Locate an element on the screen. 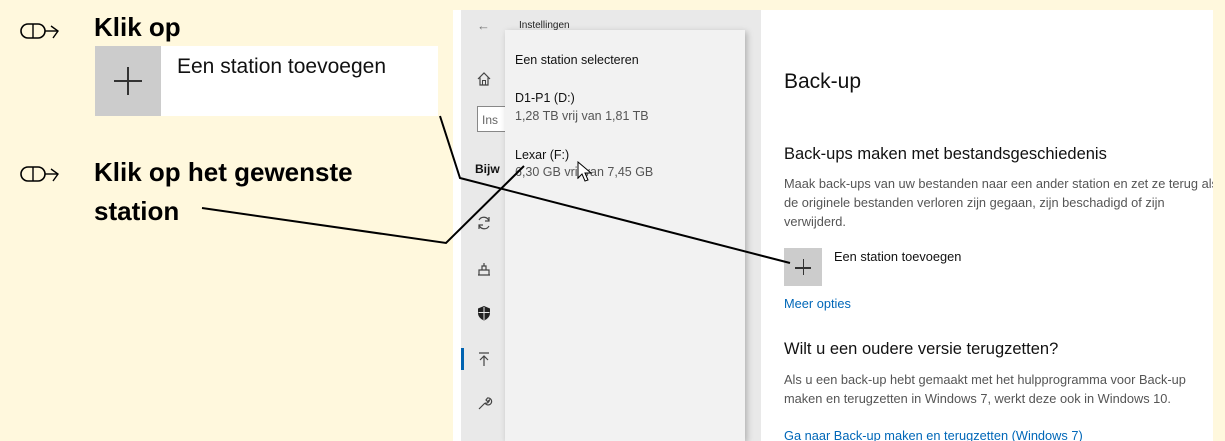 The image size is (1225, 441). callout-line-select-drive is located at coordinates (363, 205).